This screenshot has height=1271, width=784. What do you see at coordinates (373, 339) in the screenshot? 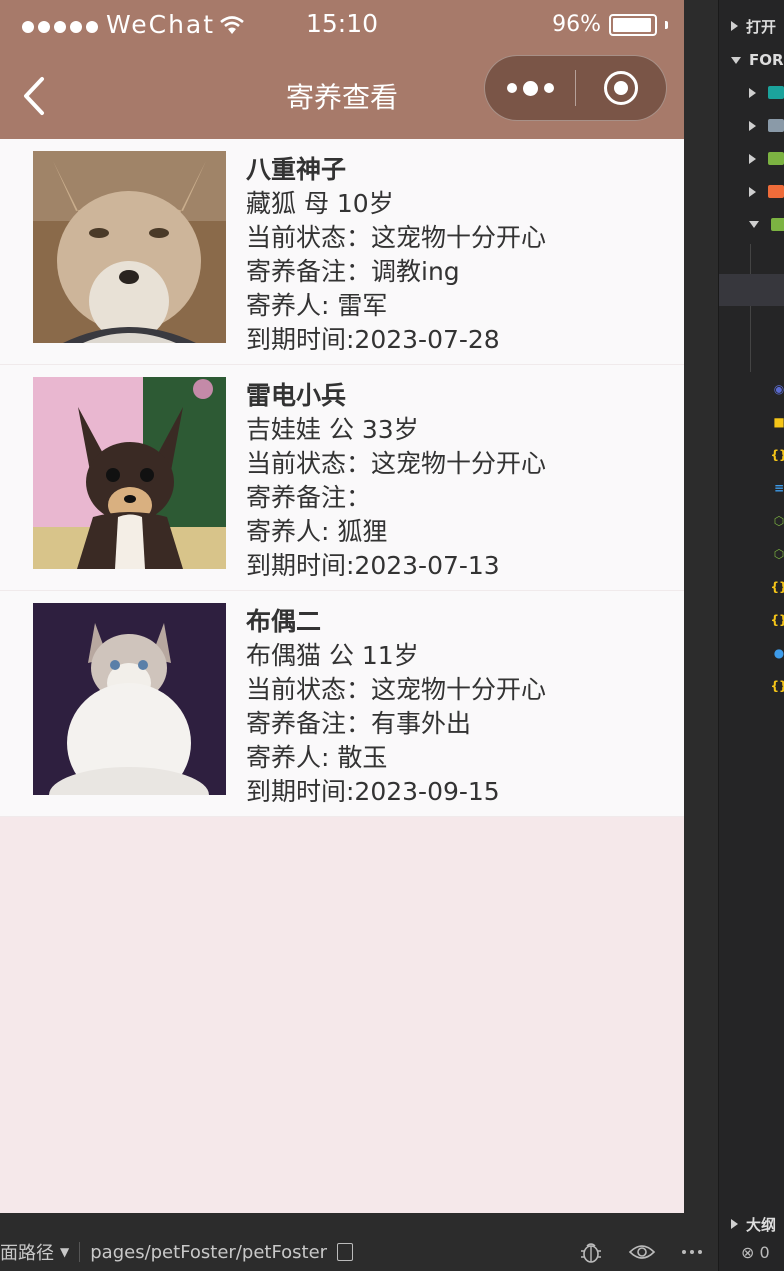
I see `foster-expire: 到期时间:2023-07-28` at bounding box center [373, 339].